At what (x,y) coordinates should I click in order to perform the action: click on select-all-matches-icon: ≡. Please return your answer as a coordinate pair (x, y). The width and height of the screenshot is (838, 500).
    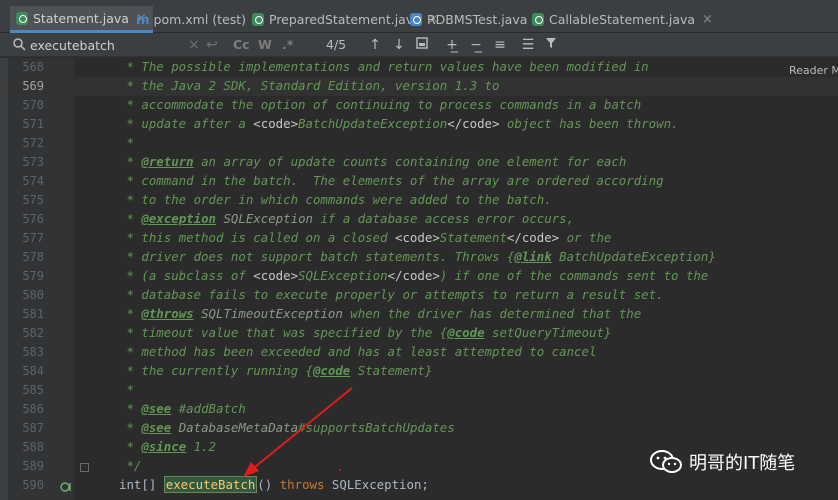
    Looking at the image, I should click on (500, 45).